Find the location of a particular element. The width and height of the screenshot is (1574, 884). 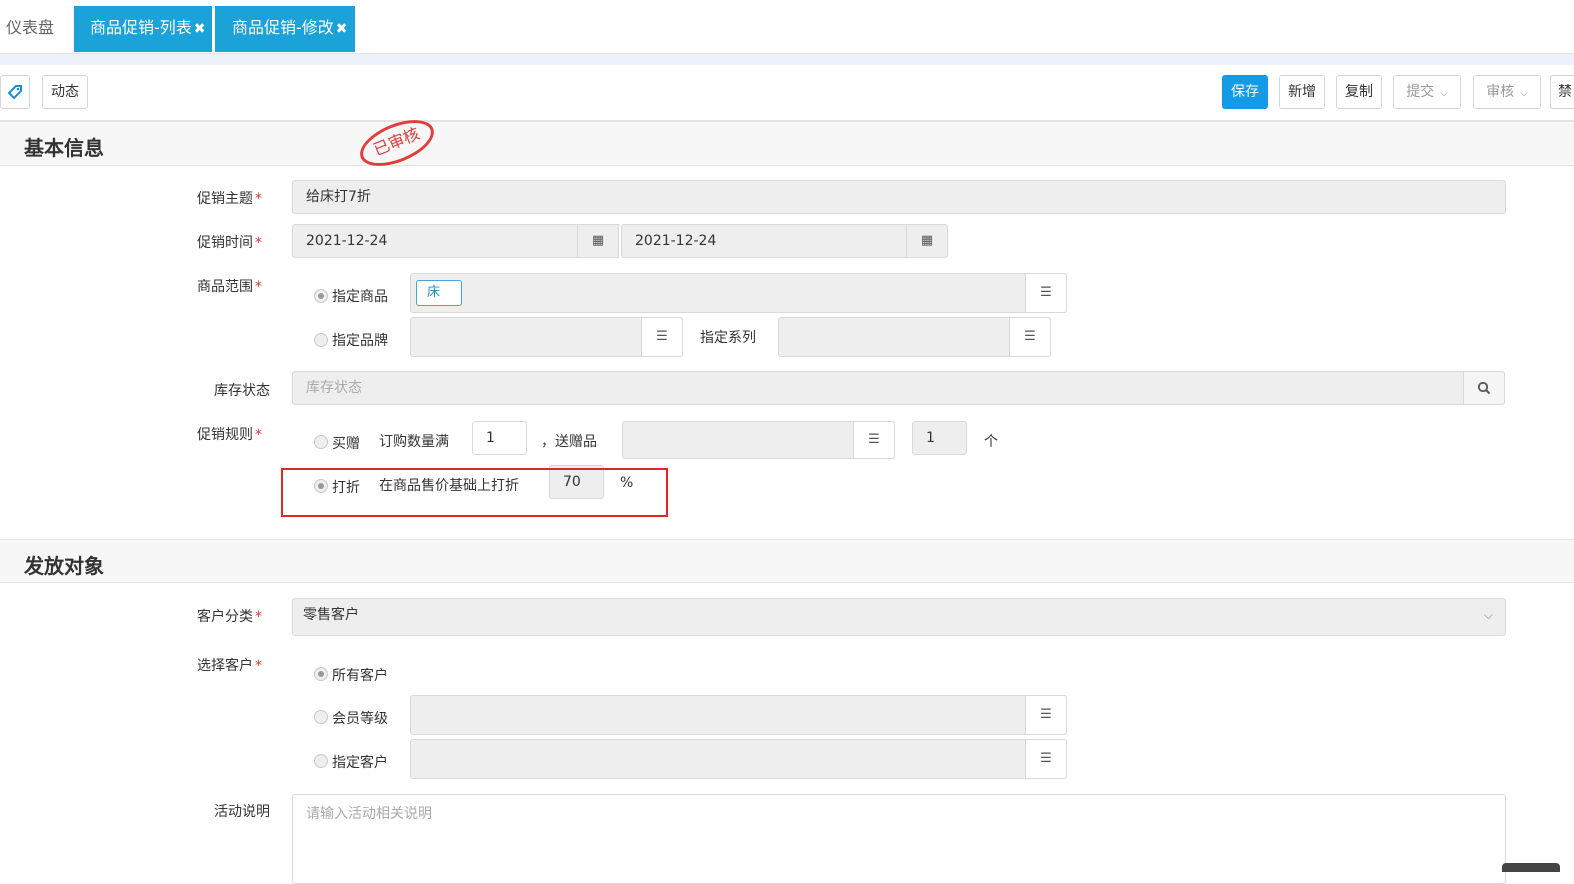

specified-brand-label: 指定品牌 is located at coordinates (360, 341).